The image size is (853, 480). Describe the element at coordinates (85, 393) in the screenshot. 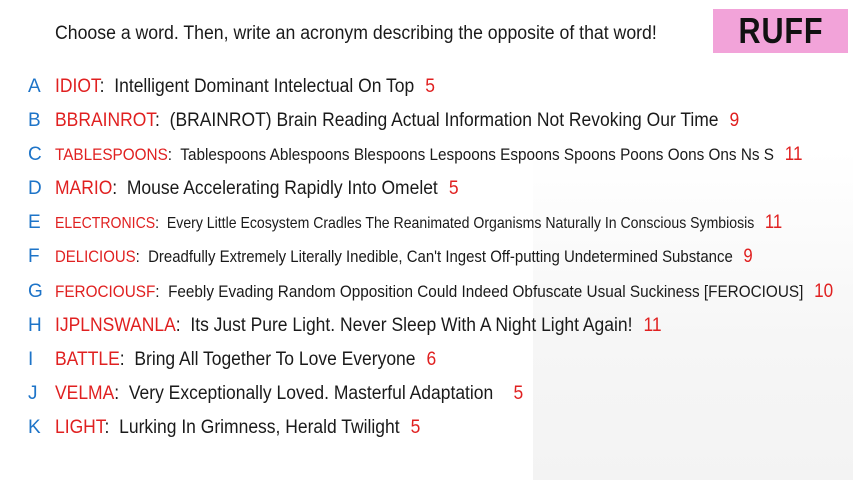

I see `row-word: VELMA` at that location.